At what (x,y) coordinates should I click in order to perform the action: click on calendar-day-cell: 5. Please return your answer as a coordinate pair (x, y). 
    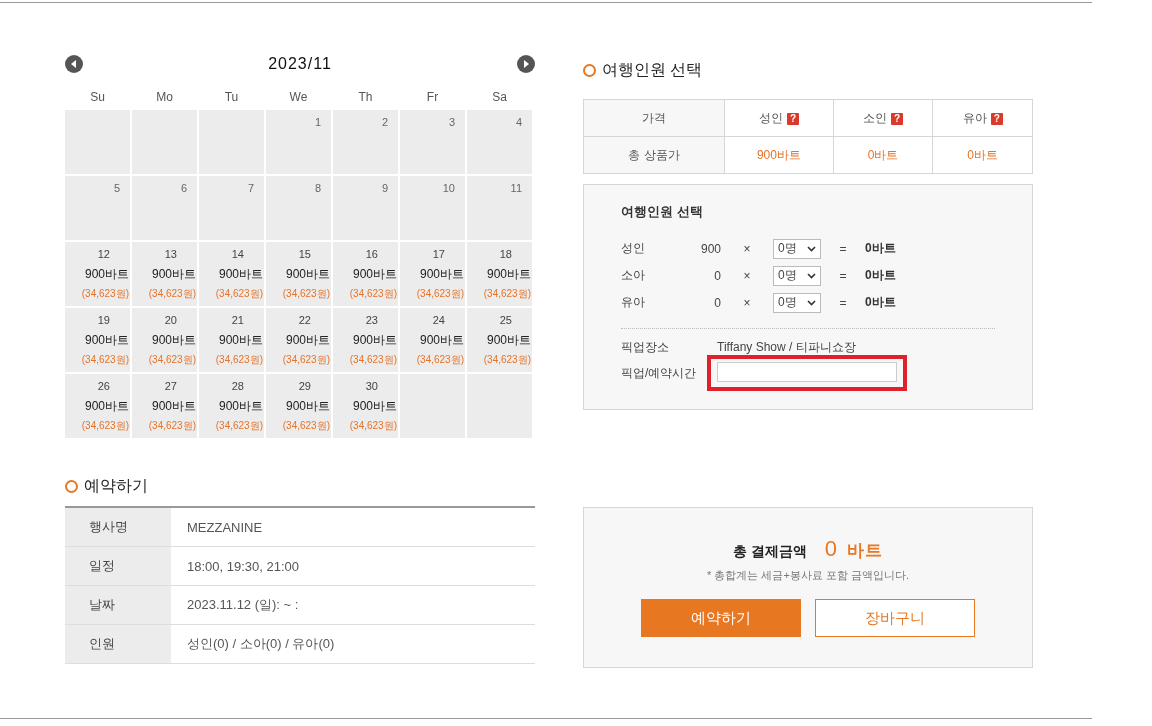
    Looking at the image, I should click on (97, 208).